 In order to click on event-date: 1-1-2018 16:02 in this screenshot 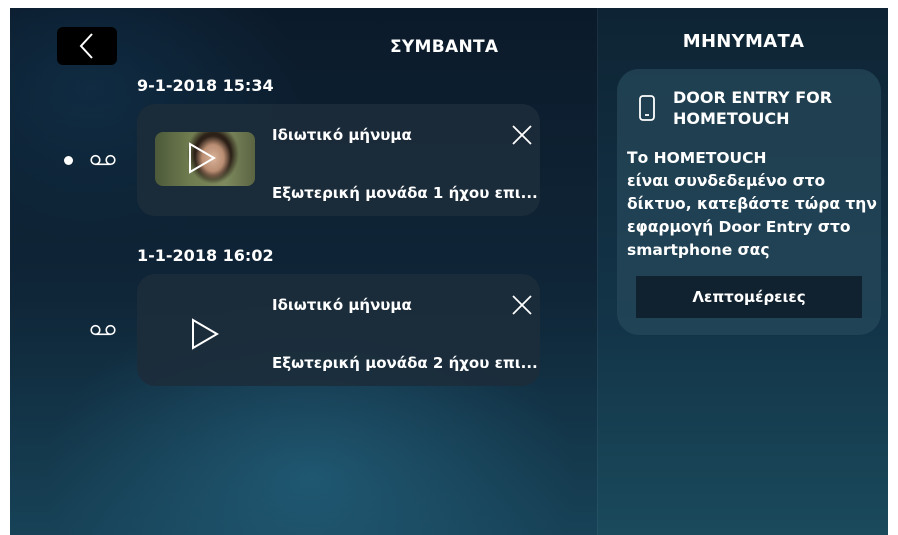, I will do `click(205, 255)`.